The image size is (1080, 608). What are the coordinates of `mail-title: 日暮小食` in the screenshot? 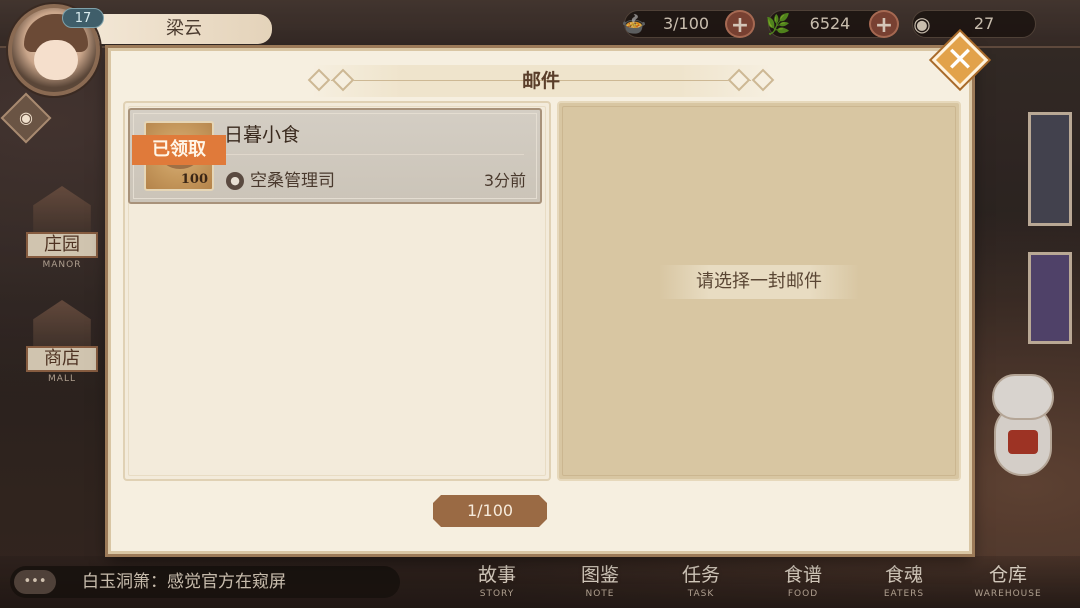 It's located at (262, 135).